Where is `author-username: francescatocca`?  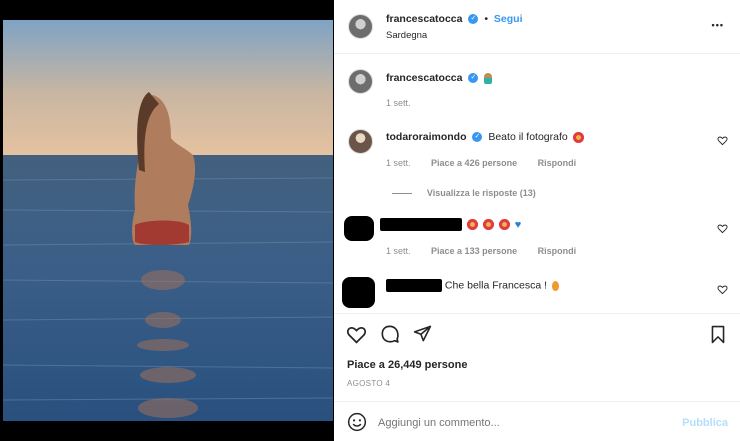 author-username: francescatocca is located at coordinates (424, 19).